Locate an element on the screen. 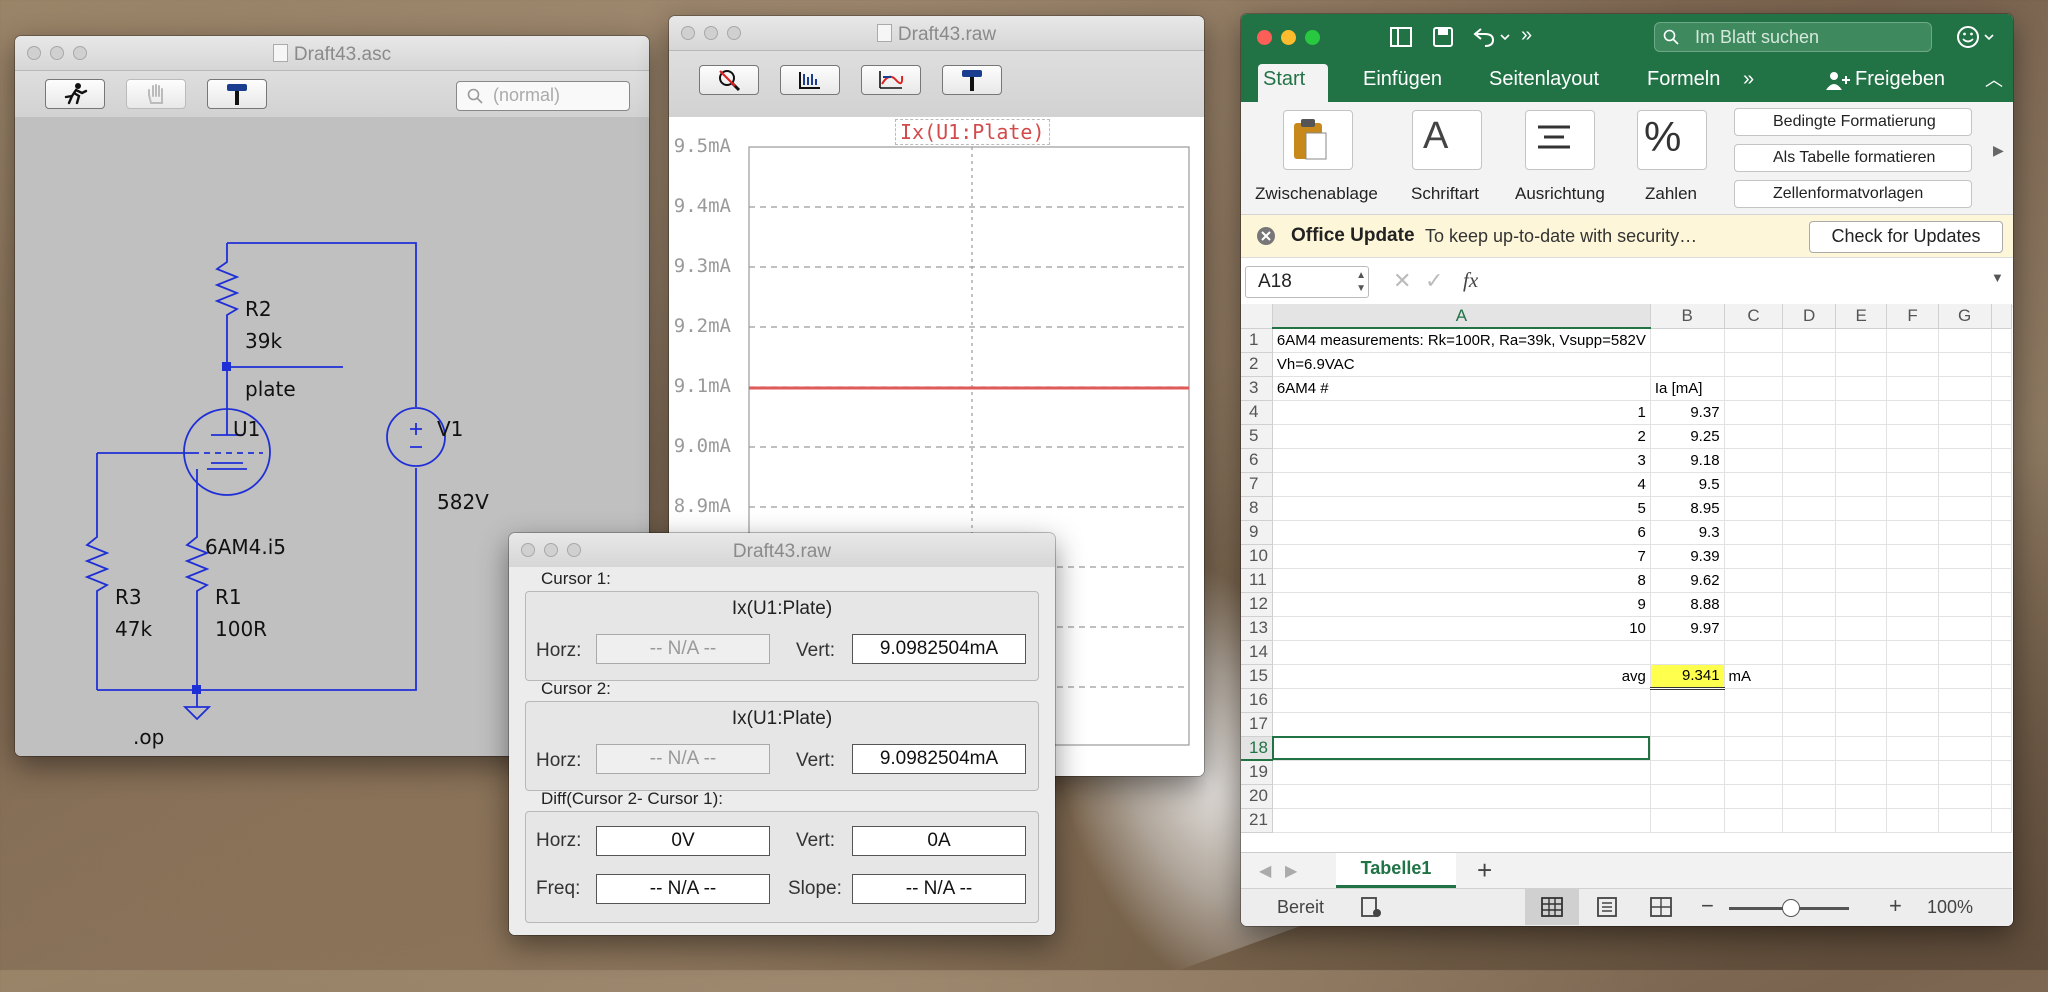 Image resolution: width=2048 pixels, height=992 pixels. cell-e6 is located at coordinates (1861, 460).